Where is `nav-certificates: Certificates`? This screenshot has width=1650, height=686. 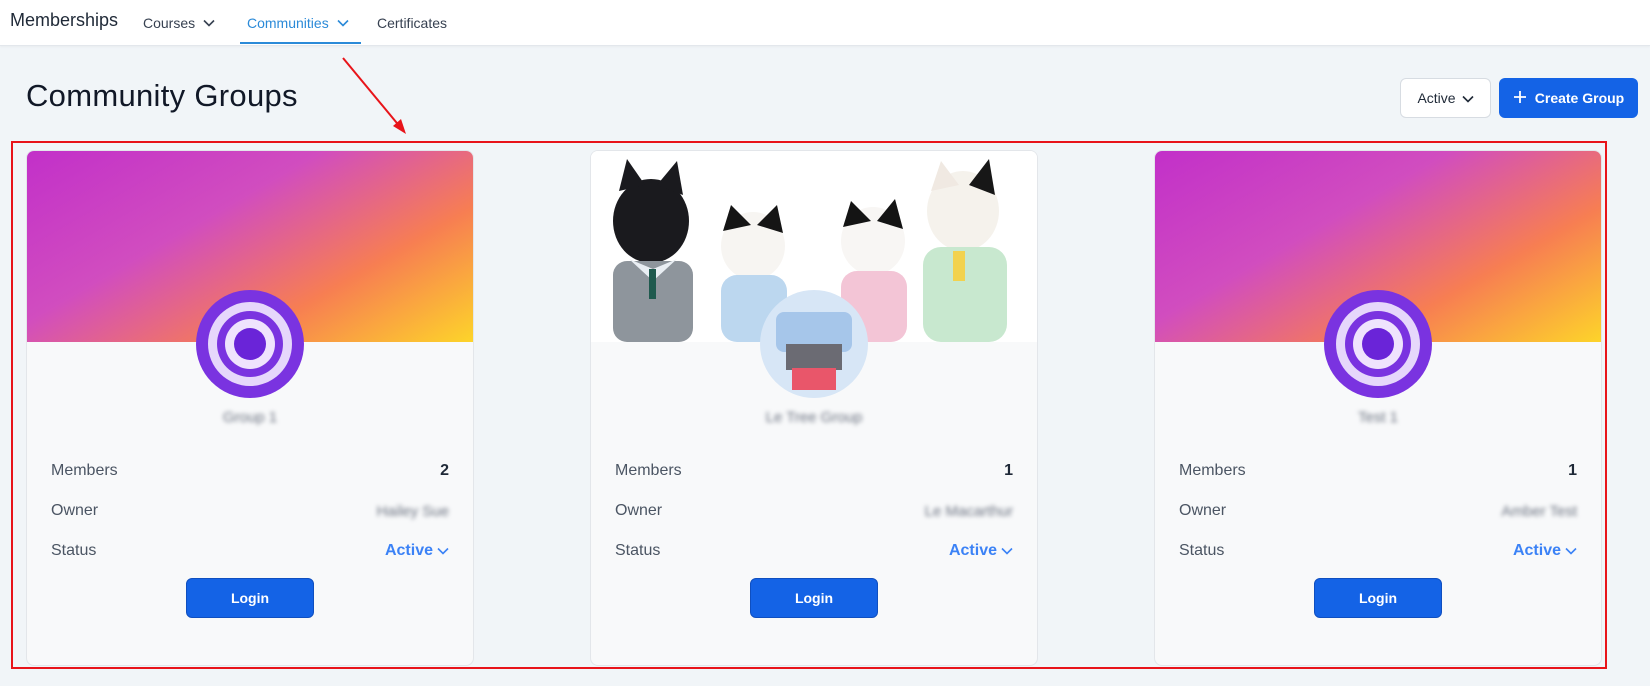
nav-certificates: Certificates is located at coordinates (412, 23).